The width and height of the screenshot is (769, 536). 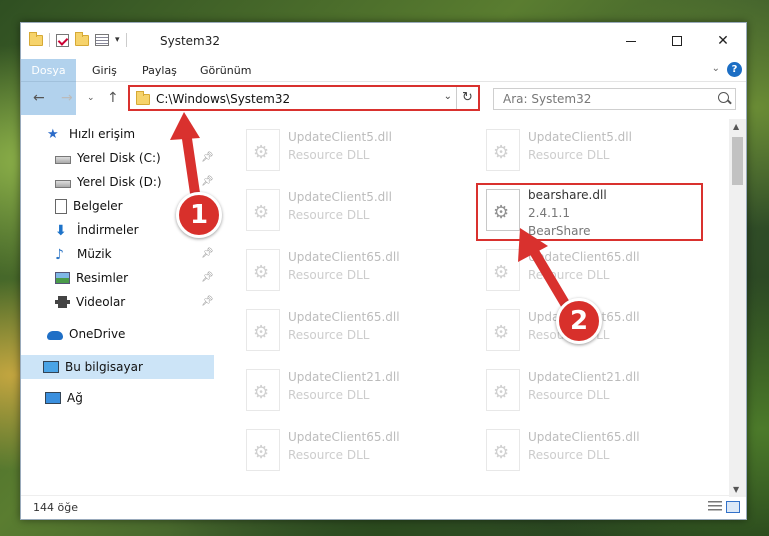 What do you see at coordinates (383, 41) in the screenshot?
I see `title-bar: ▾ System32 ✕` at bounding box center [383, 41].